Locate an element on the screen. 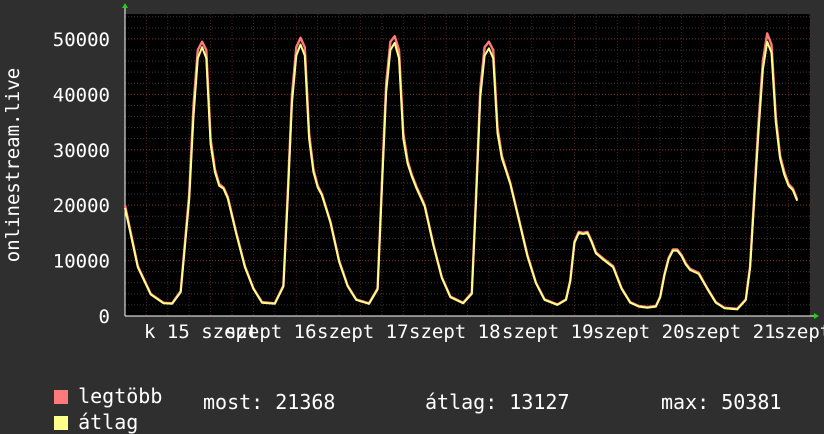 The image size is (824, 434). x-tick-label: szept 21 is located at coordinates (730, 332).